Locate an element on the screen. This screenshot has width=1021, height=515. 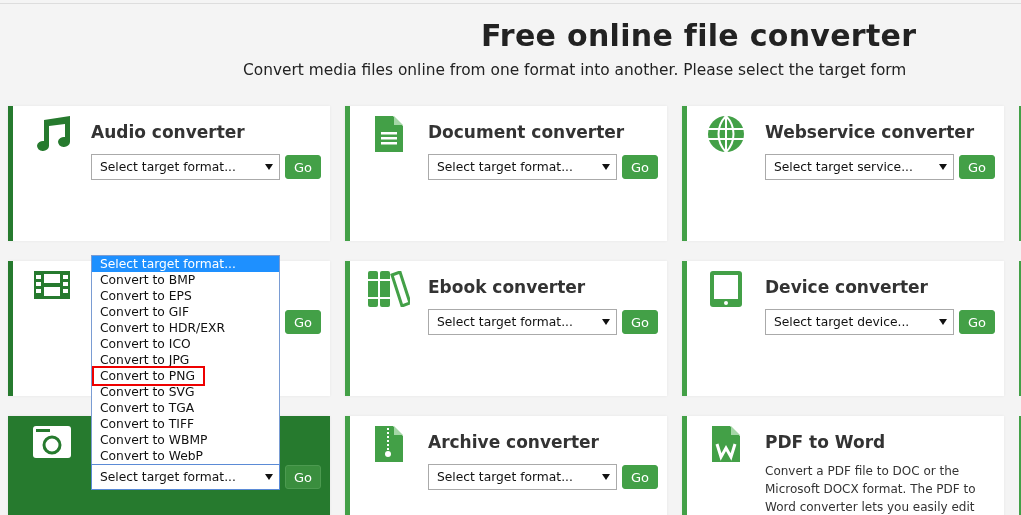
globe-icon is located at coordinates (726, 134).